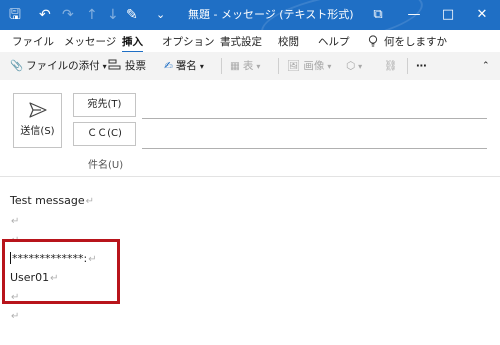 This screenshot has width=500, height=345. I want to click on arrow-down-icon: ↓, so click(113, 15).